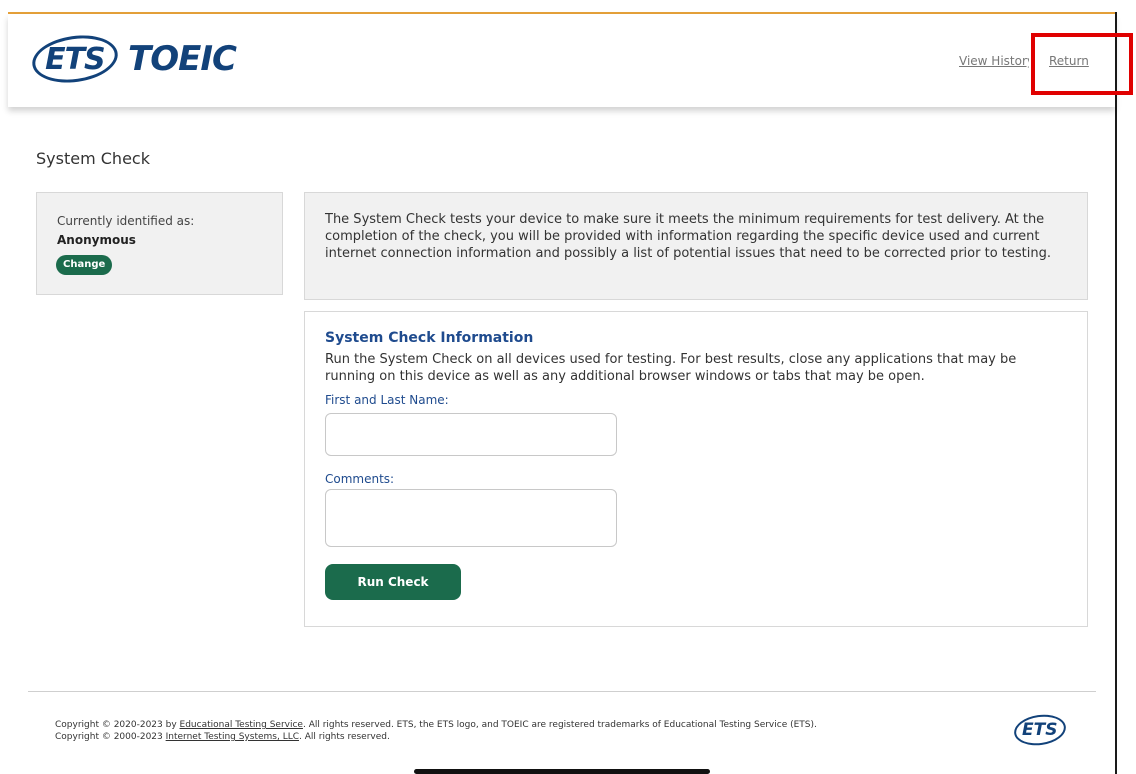 The image size is (1136, 774). I want to click on identity-name: Anonymous, so click(96, 240).